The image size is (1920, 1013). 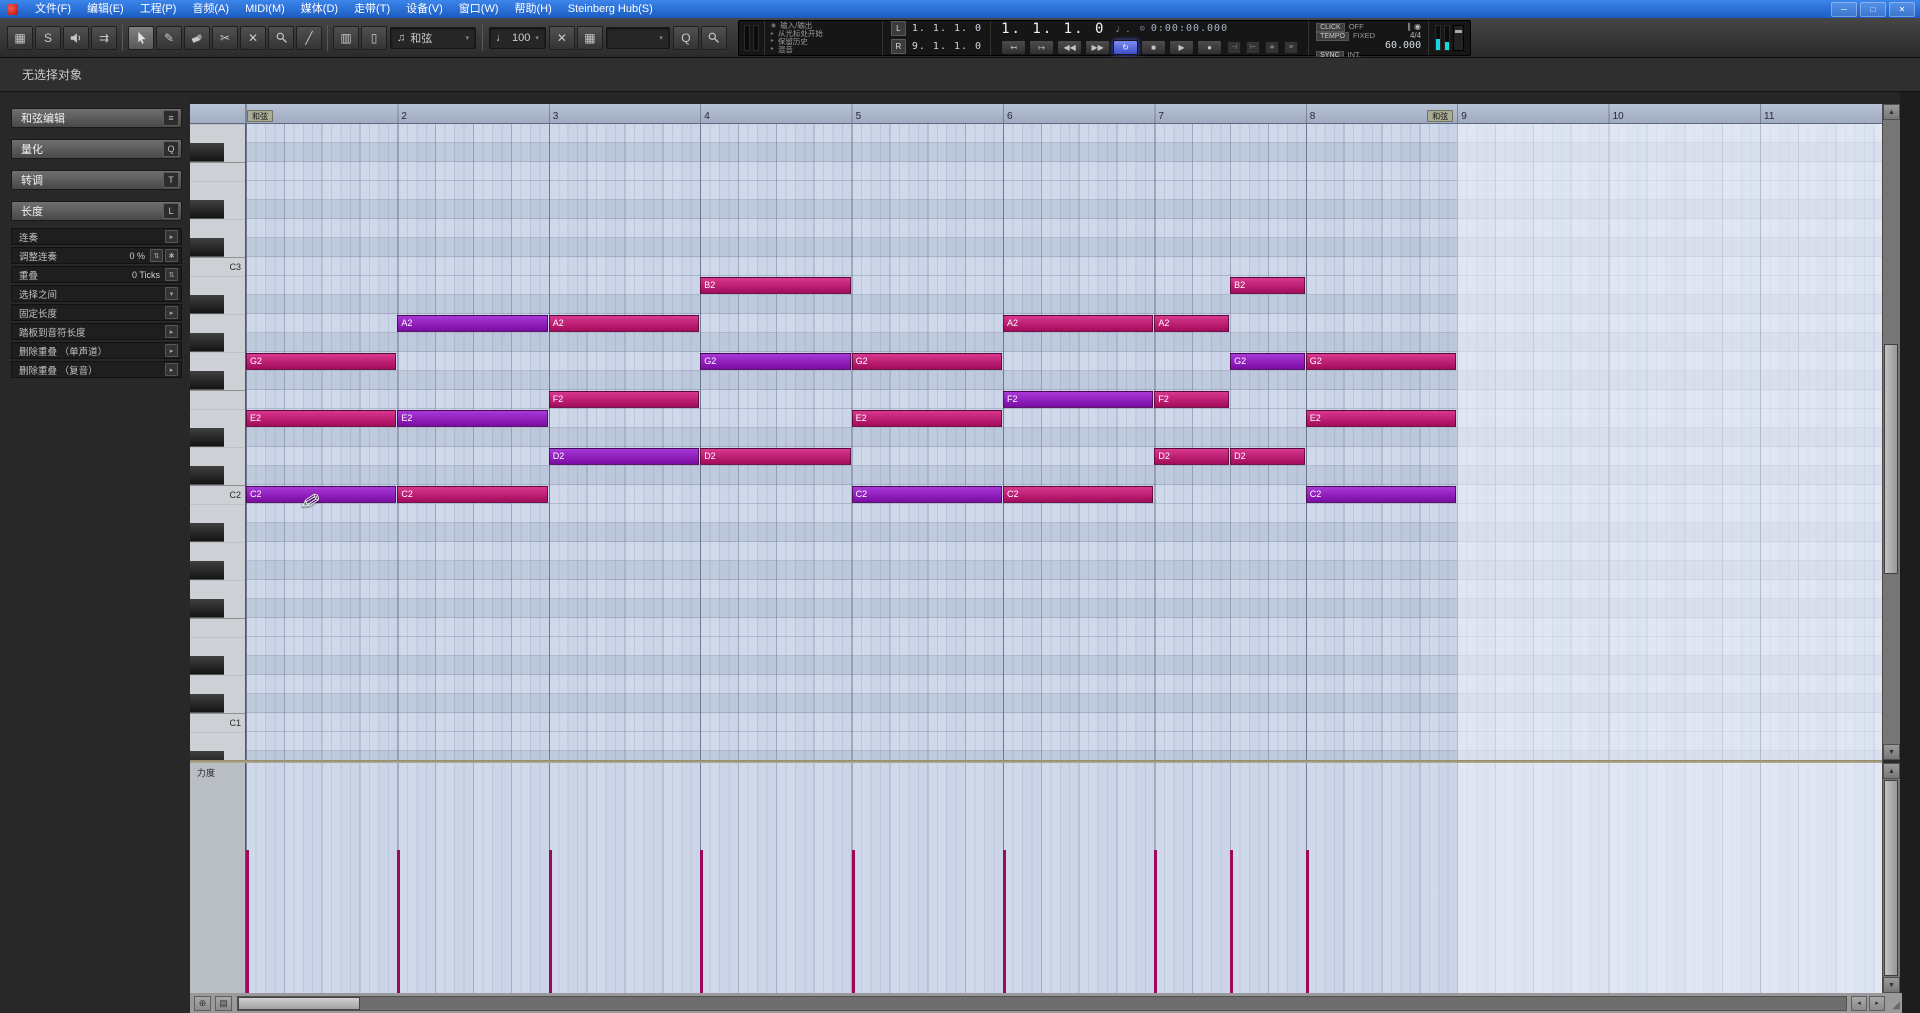 I want to click on section-quantize-icon: Q, so click(x=171, y=149).